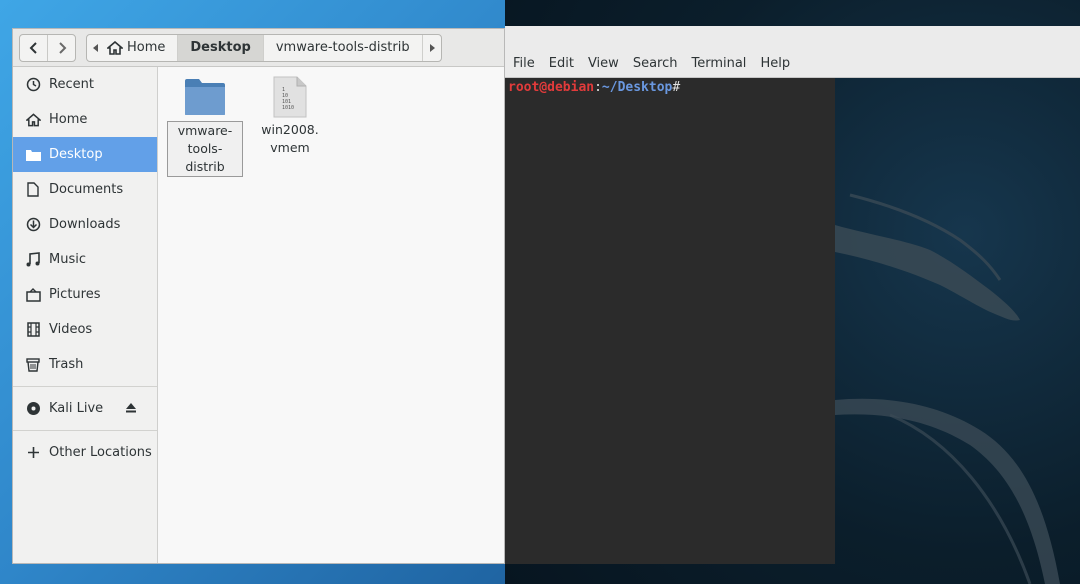 This screenshot has height=584, width=1080. I want to click on triangle-right-icon, so click(432, 47).